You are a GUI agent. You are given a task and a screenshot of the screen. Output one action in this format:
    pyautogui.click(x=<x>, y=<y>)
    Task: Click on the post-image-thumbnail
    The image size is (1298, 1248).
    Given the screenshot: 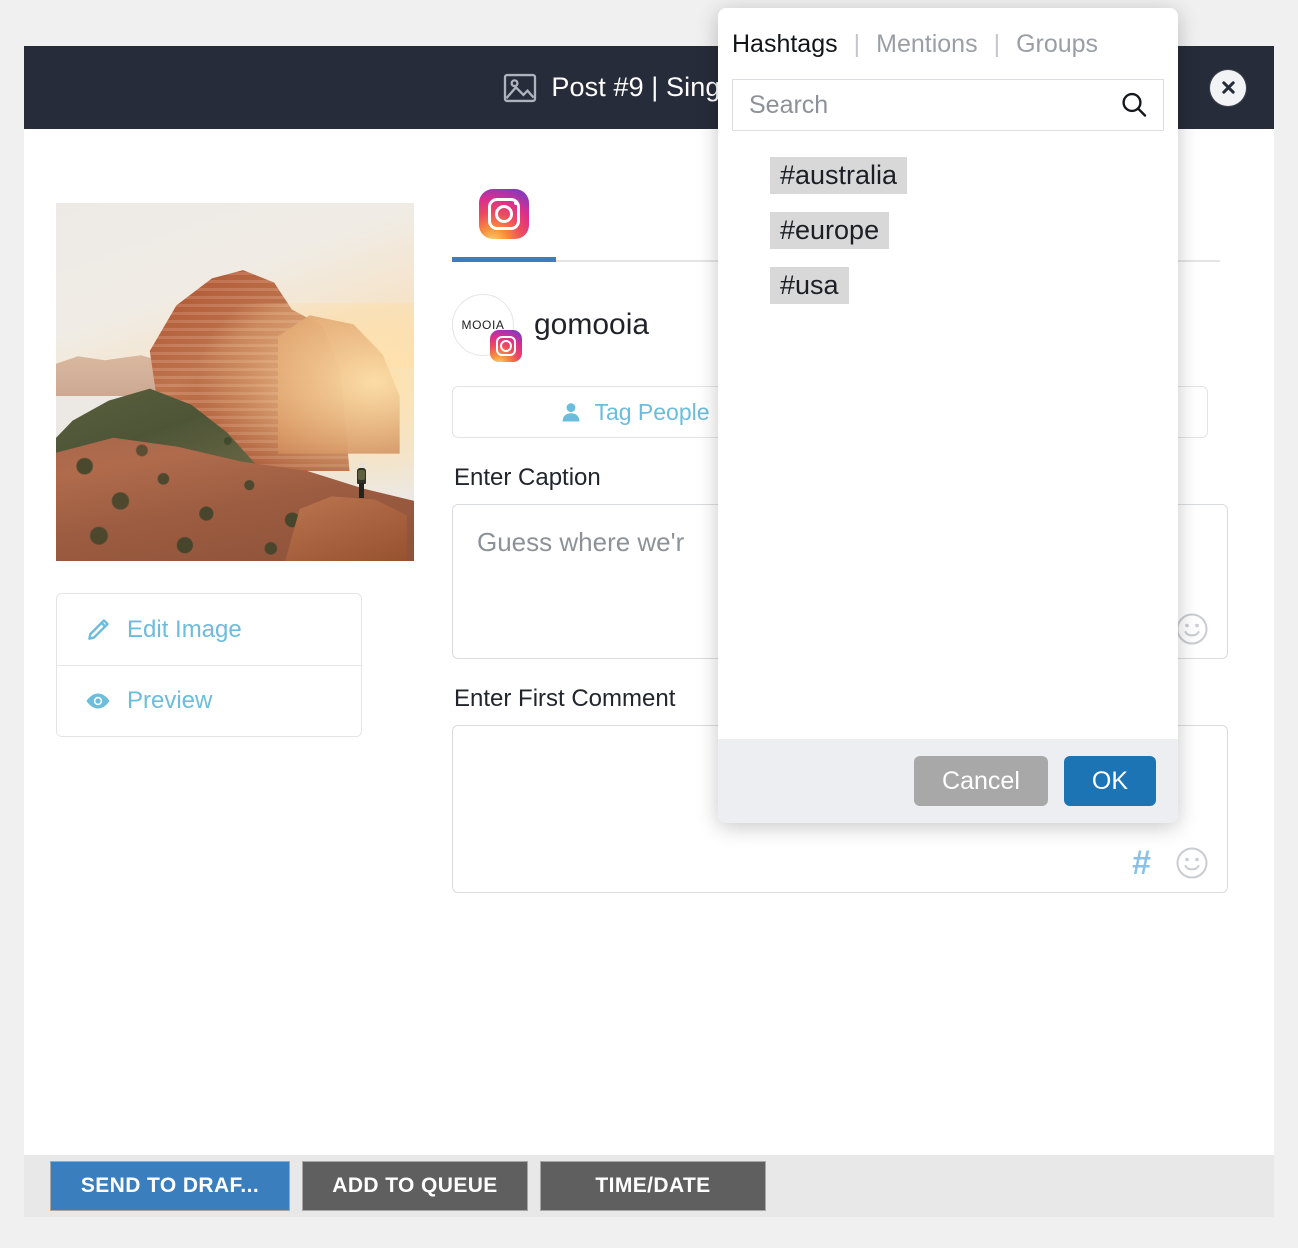 What is the action you would take?
    pyautogui.click(x=235, y=382)
    